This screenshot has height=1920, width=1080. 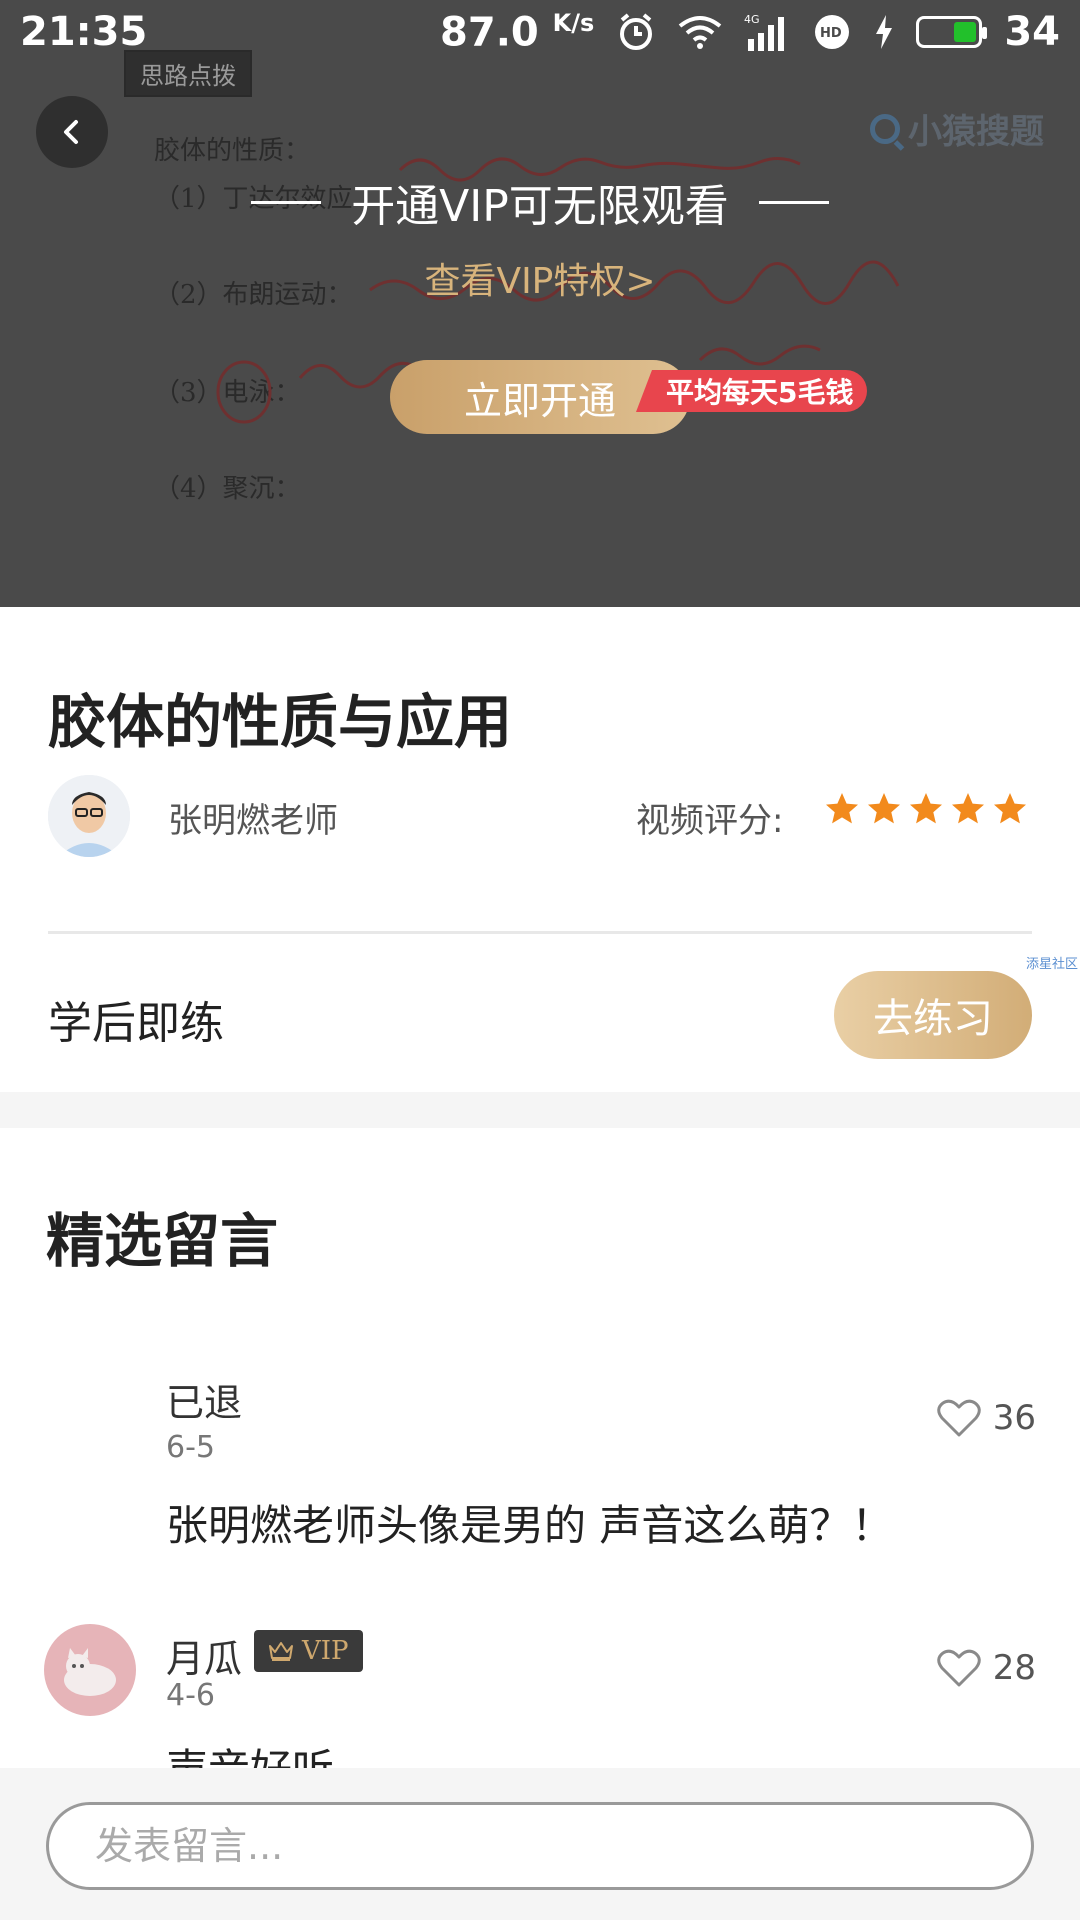 I want to click on wifi-icon, so click(x=700, y=32).